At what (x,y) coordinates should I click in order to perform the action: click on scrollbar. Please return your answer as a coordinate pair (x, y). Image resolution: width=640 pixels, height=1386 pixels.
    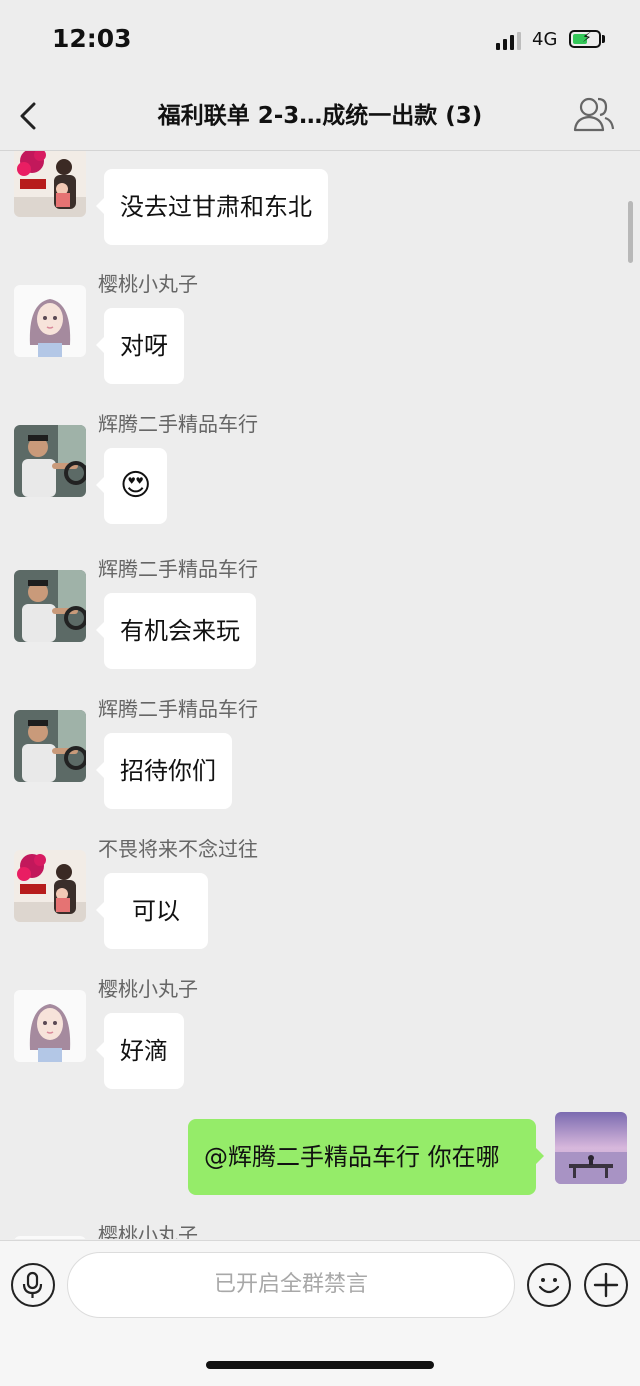
    Looking at the image, I should click on (630, 232).